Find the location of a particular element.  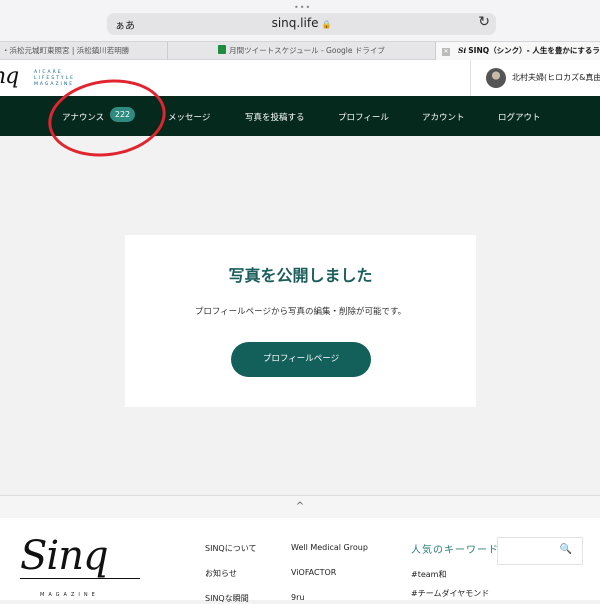

multitask-dots-icon: ••• is located at coordinates (302, 7).